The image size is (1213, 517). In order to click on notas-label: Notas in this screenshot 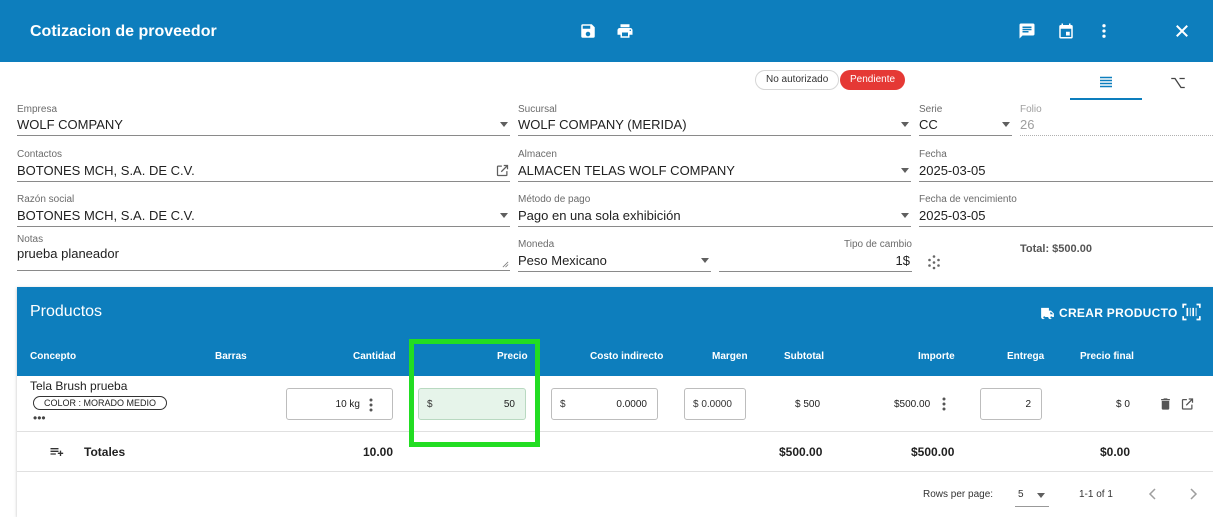, I will do `click(30, 239)`.